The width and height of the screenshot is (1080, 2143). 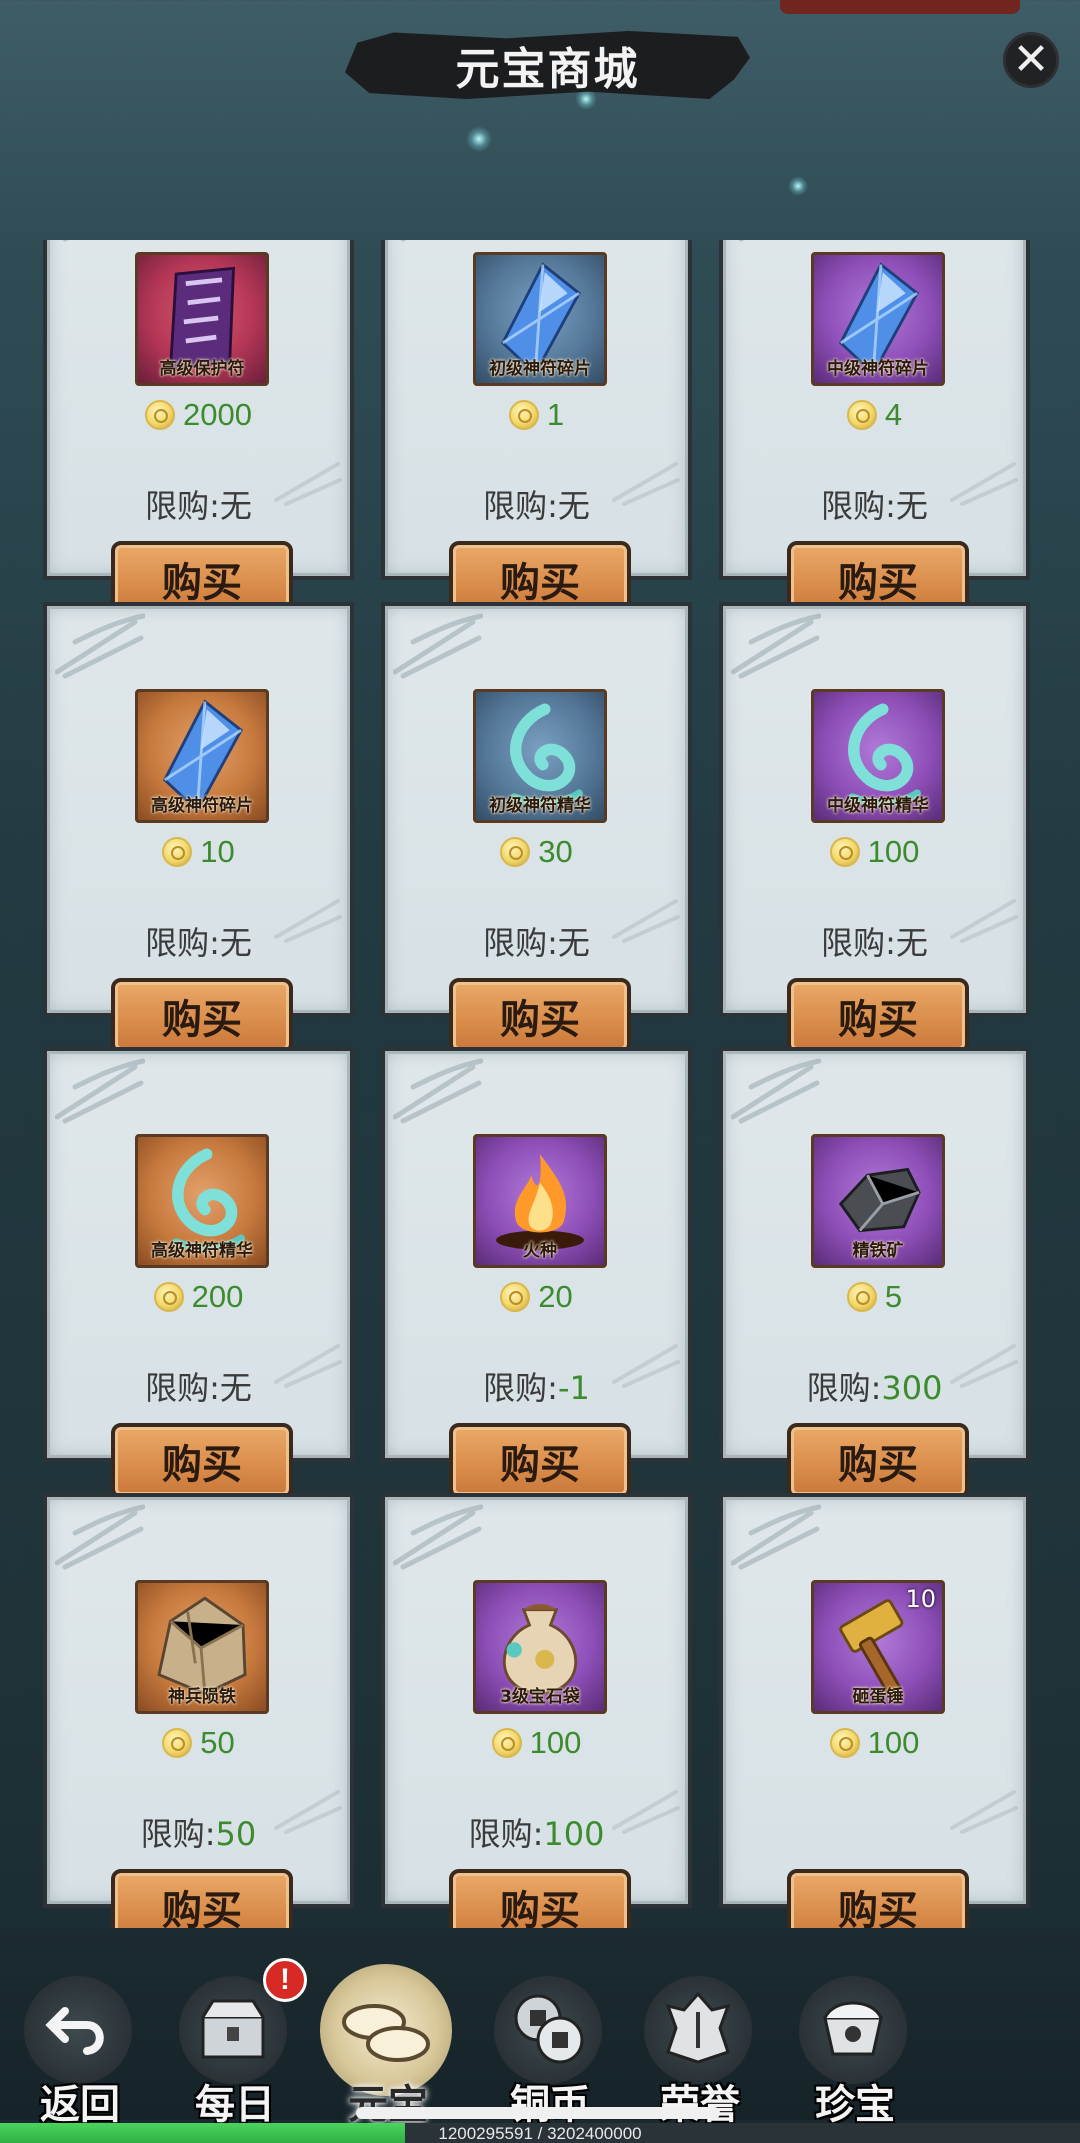 I want to click on item-icon-frame: 中级神符精华, so click(x=878, y=756).